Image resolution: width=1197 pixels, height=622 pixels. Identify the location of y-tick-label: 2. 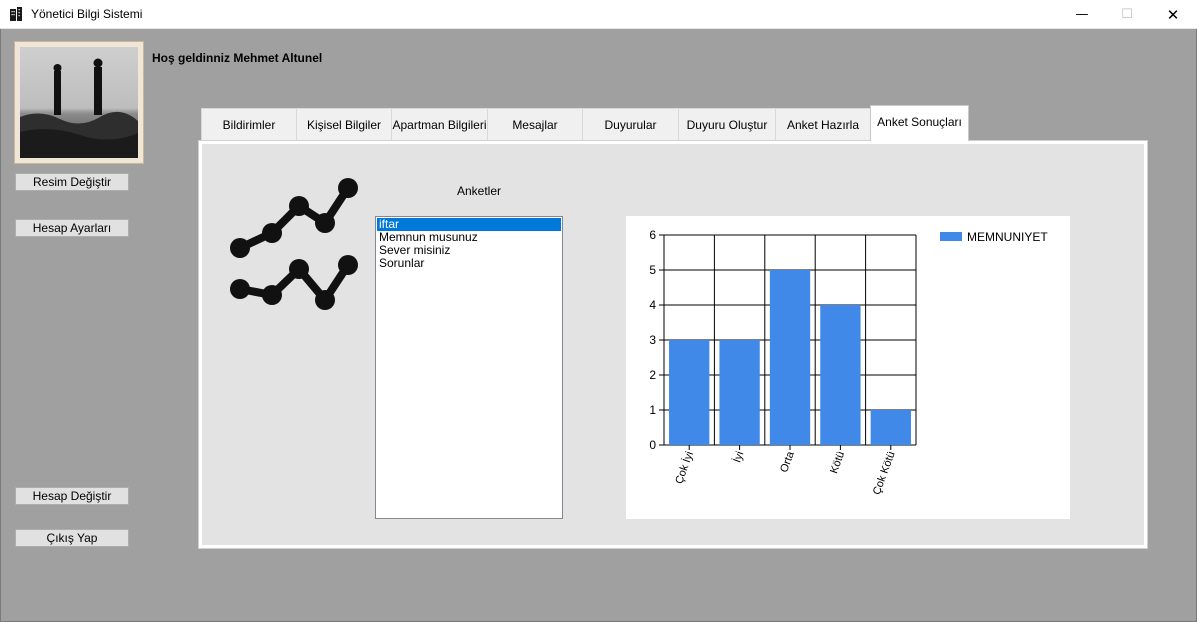
(652, 375).